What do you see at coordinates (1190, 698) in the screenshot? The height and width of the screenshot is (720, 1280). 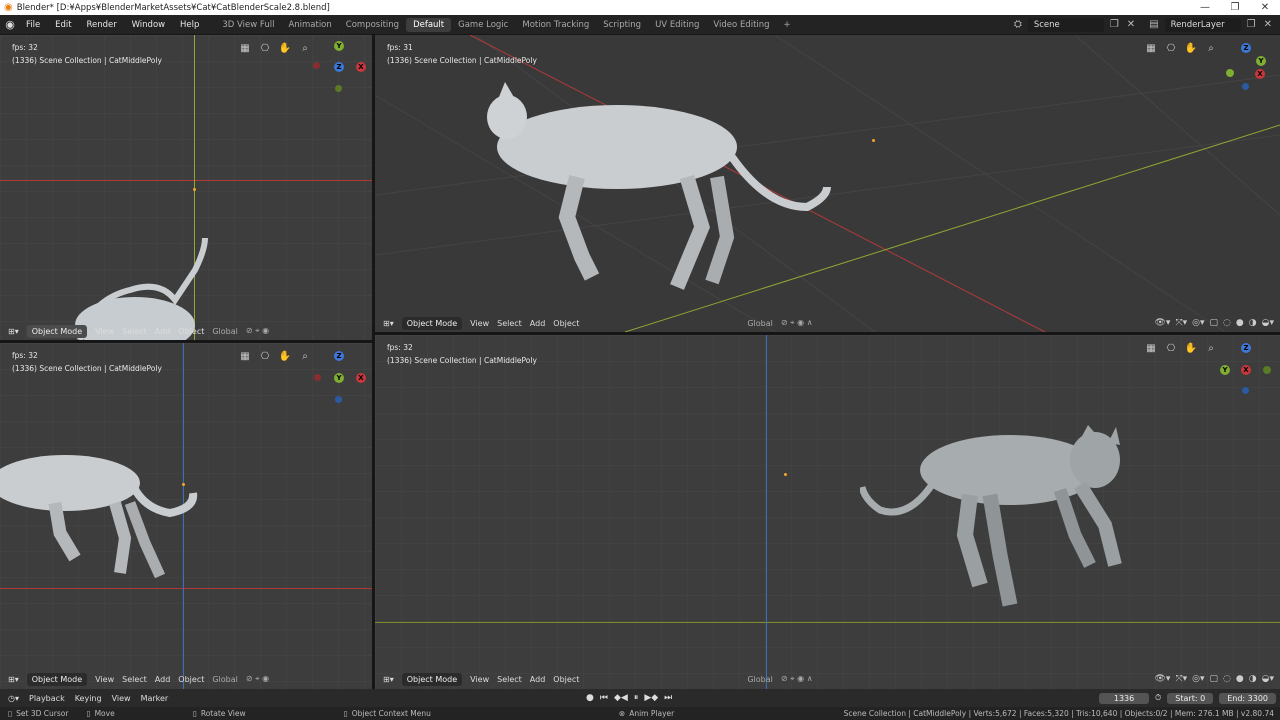 I see `start-frame-field: Start: 0` at bounding box center [1190, 698].